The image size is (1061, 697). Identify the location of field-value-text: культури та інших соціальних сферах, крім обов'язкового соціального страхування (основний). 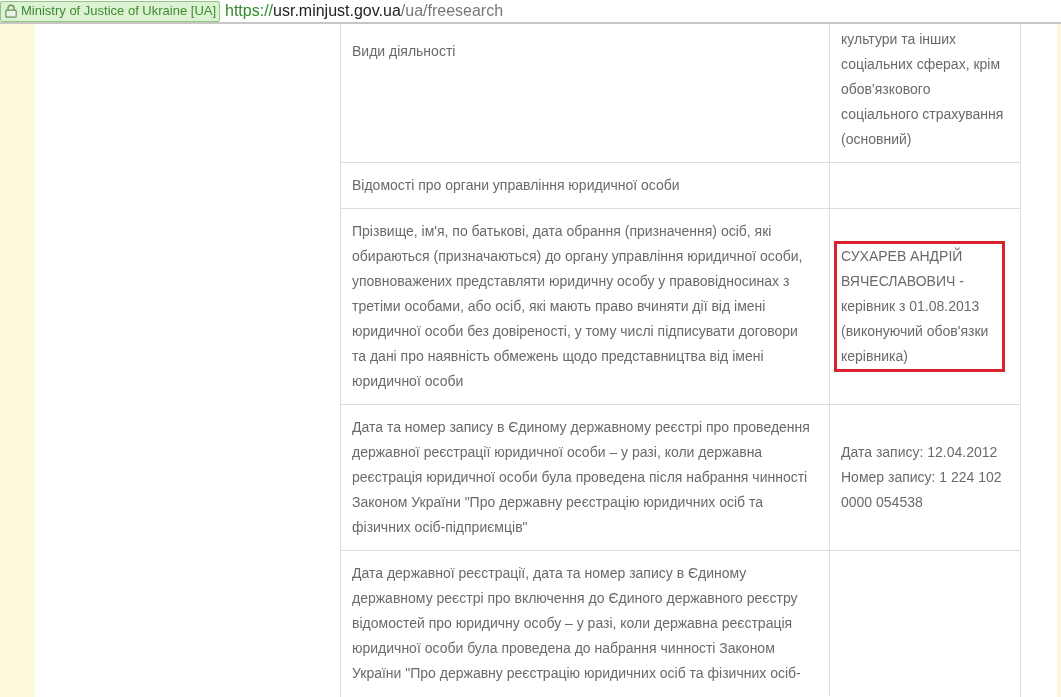
(923, 89).